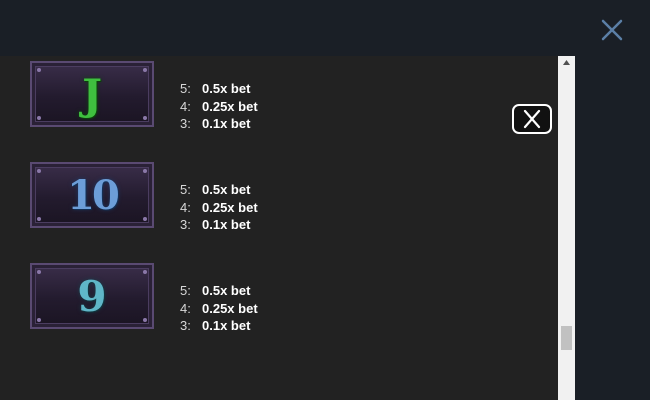  I want to click on window-close-button, so click(612, 30).